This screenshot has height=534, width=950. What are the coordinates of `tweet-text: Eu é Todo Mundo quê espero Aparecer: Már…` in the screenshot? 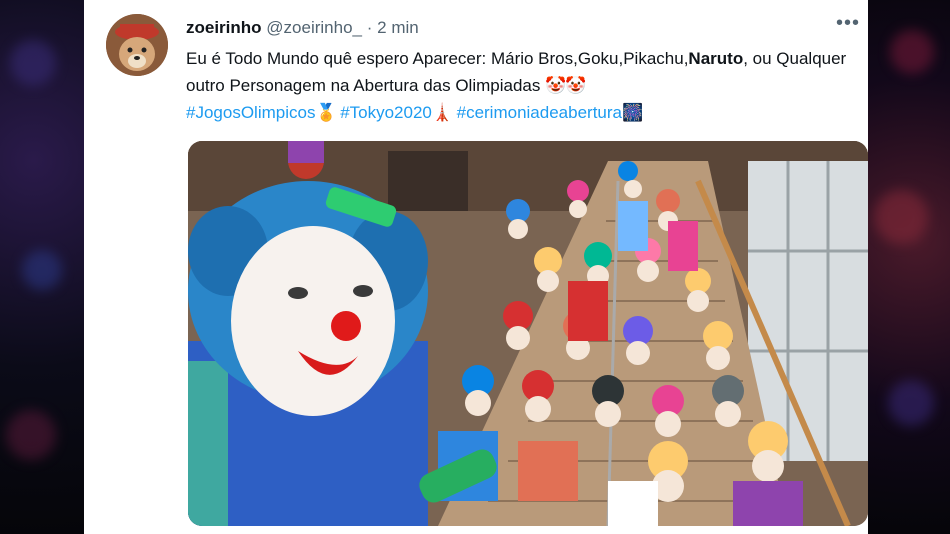 It's located at (518, 85).